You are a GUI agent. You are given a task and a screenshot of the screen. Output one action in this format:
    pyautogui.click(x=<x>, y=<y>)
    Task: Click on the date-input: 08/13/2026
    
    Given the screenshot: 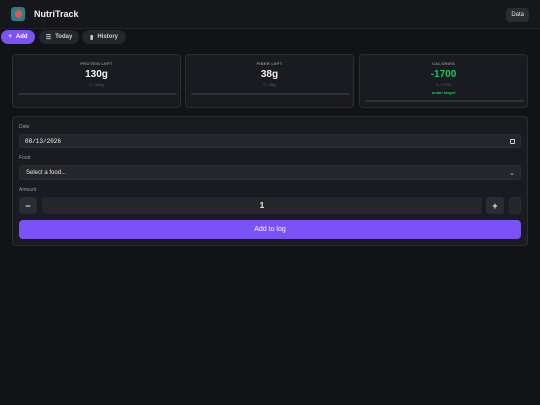 What is the action you would take?
    pyautogui.click(x=270, y=141)
    